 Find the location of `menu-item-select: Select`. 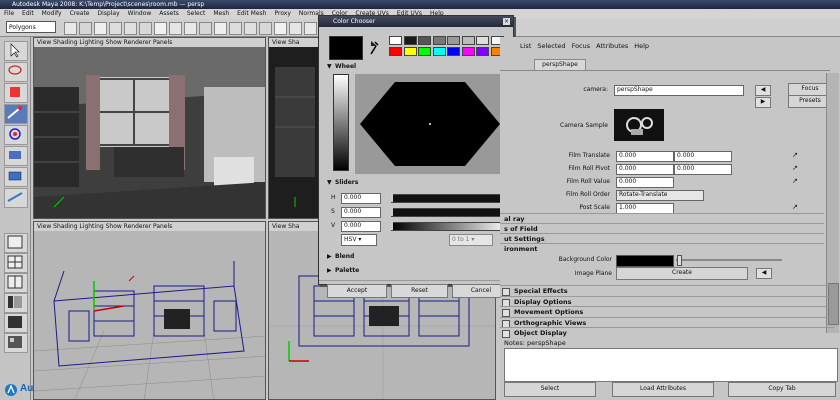

menu-item-select: Select is located at coordinates (196, 13).